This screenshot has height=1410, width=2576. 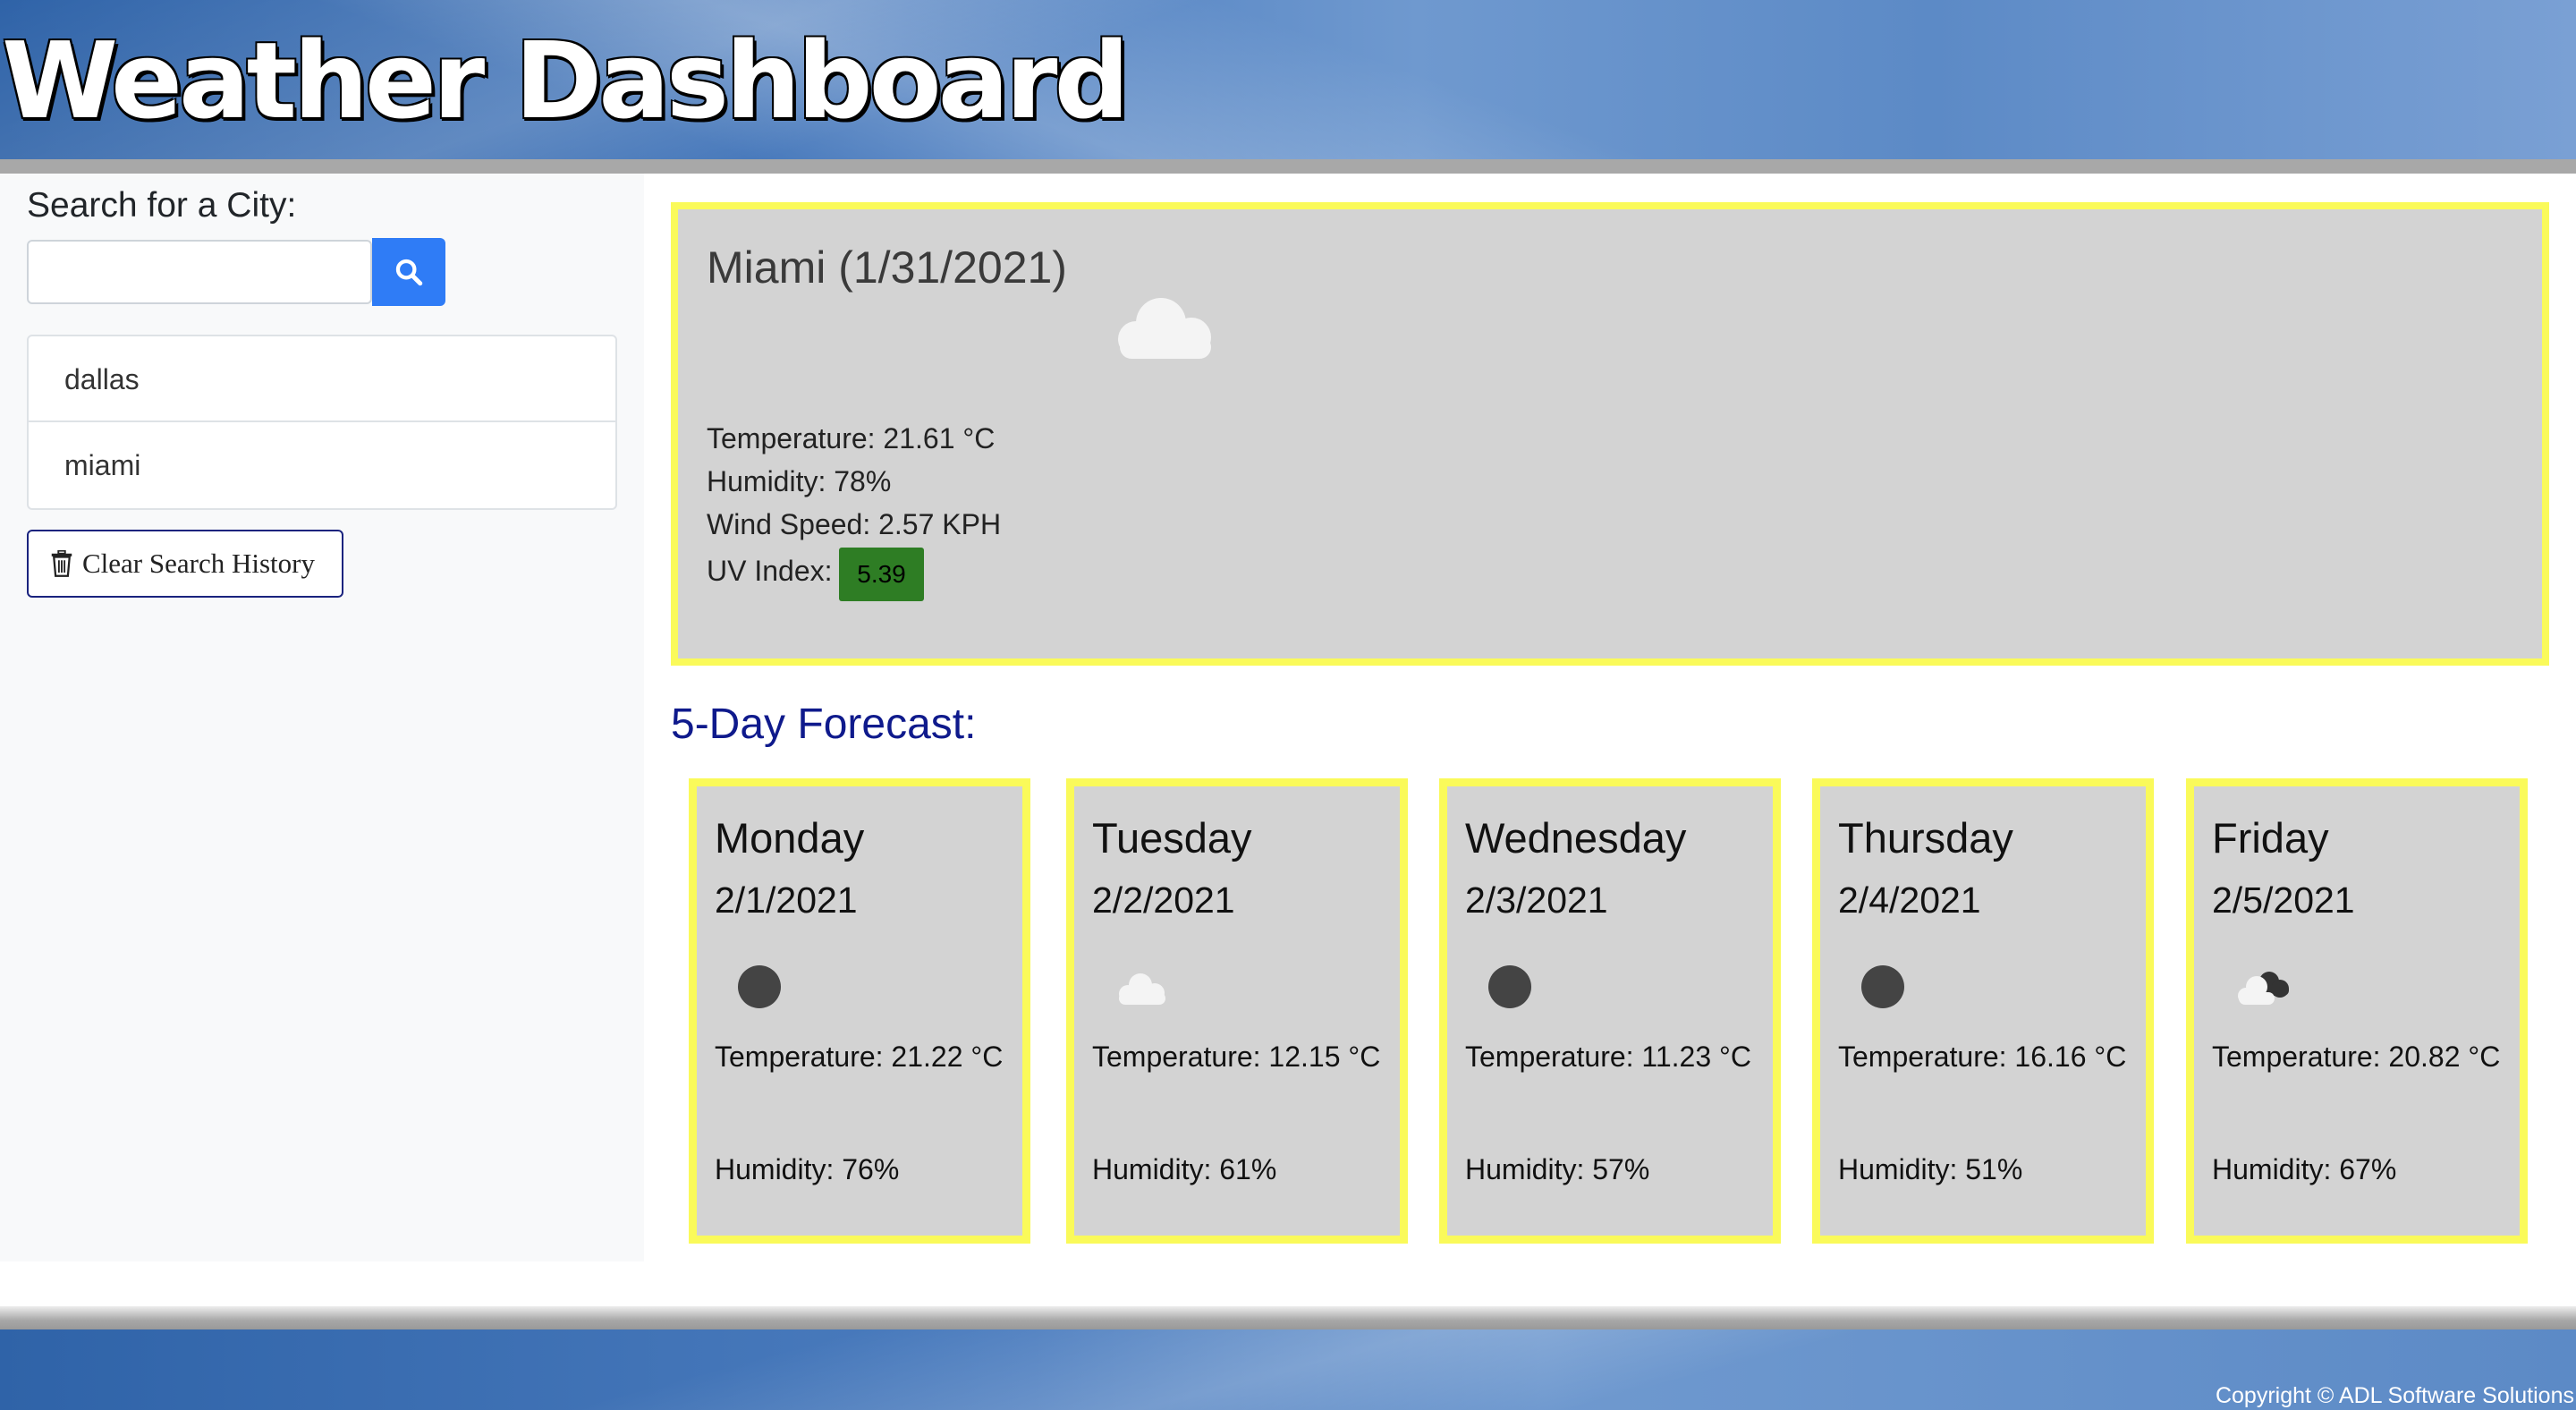 I want to click on current-wind-speed: Wind Speed: 2.57 KPH, so click(x=854, y=524).